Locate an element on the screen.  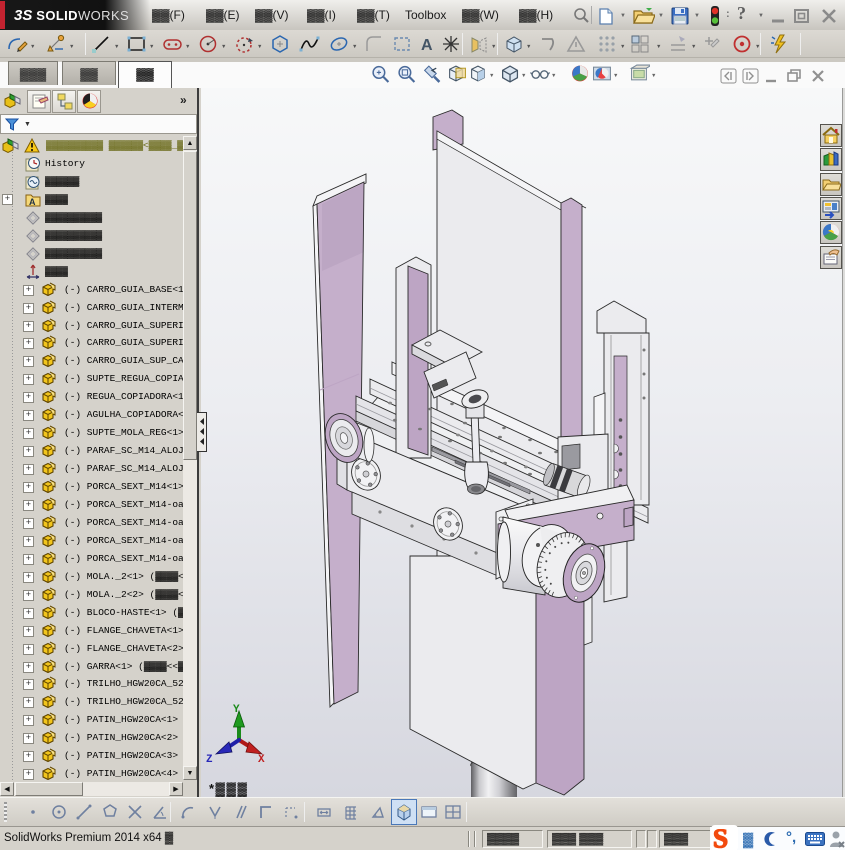
svg-text: Z is located at coordinates (209, 760).